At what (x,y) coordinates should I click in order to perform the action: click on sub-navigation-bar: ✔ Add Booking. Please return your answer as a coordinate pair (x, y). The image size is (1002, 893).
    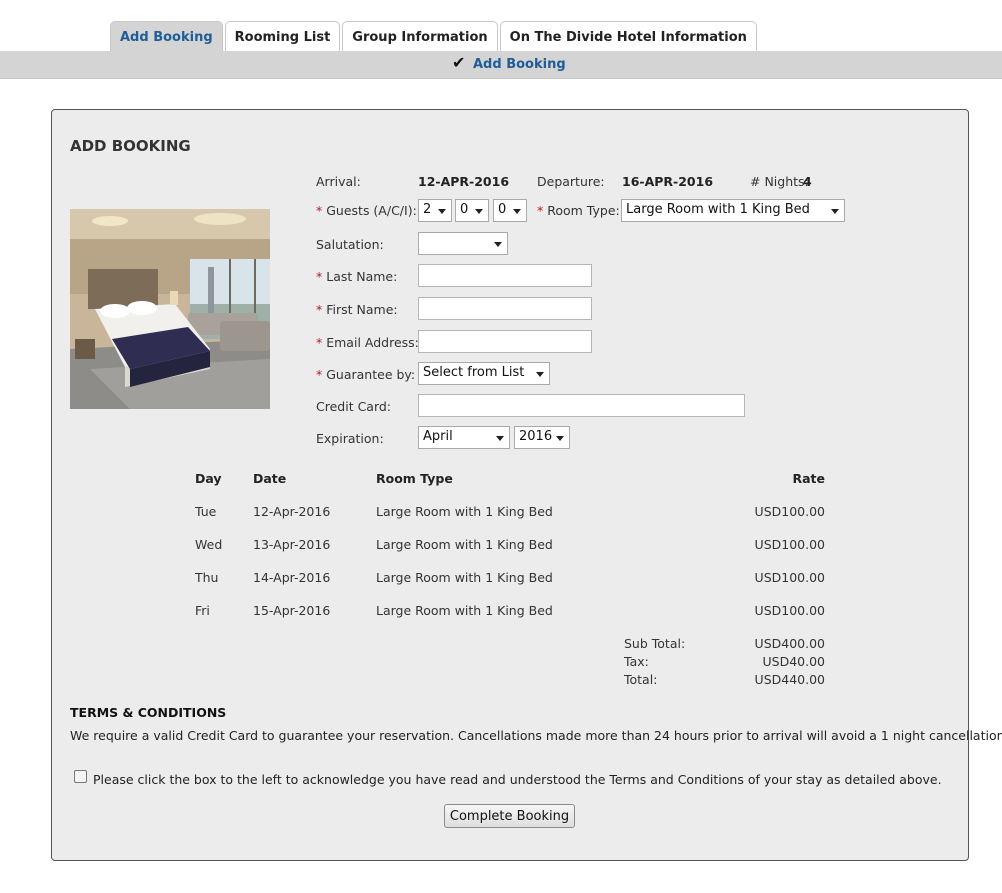
    Looking at the image, I should click on (501, 65).